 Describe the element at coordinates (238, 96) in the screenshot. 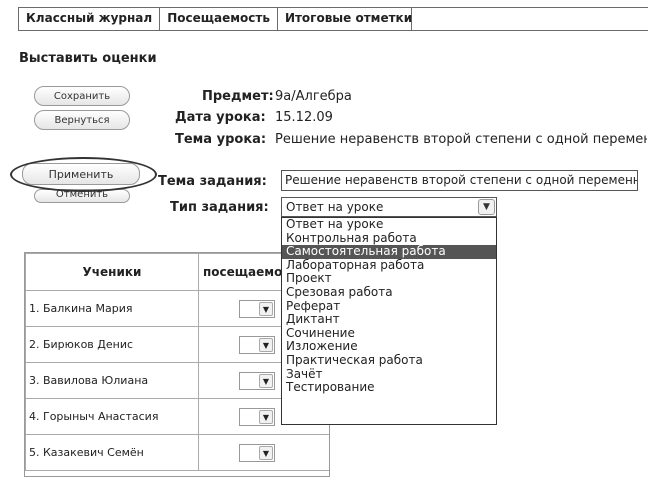

I see `subject-label: Предмет:` at that location.